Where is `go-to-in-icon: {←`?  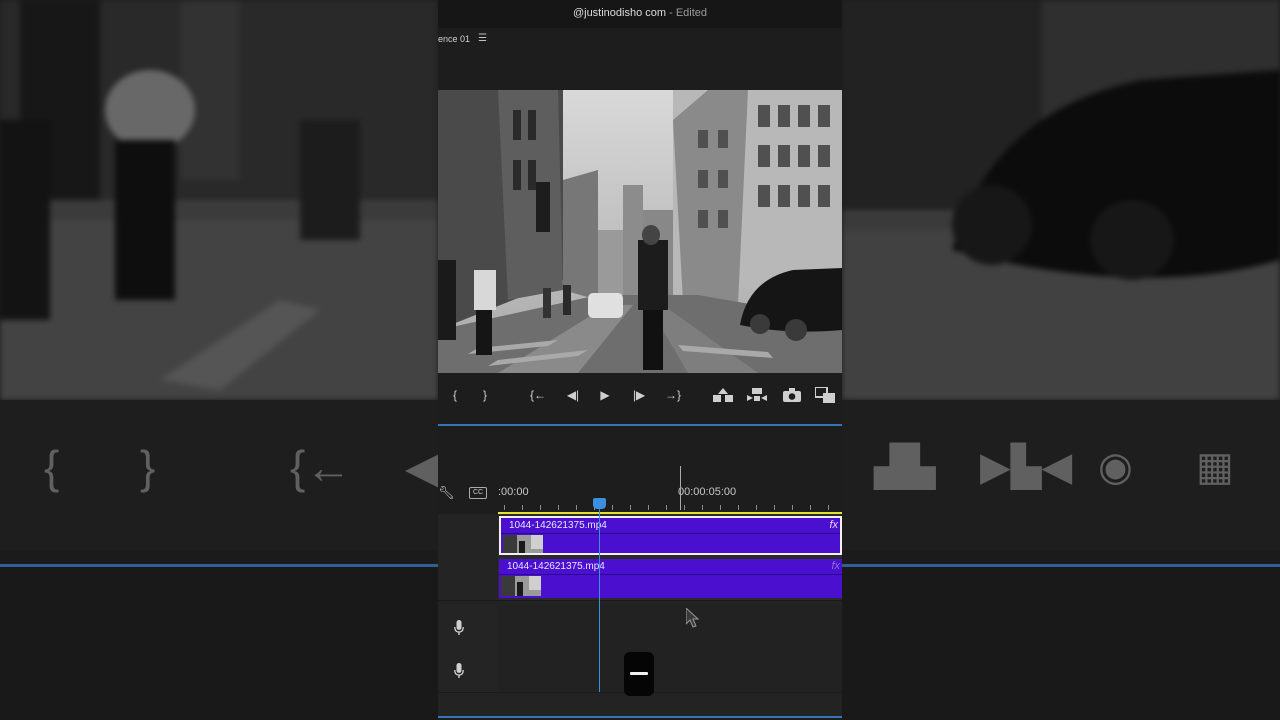 go-to-in-icon: {← is located at coordinates (538, 395).